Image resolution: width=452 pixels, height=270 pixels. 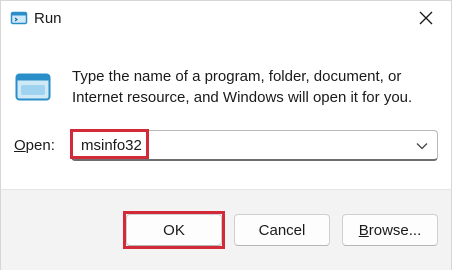 I want to click on open-label: Open:, so click(x=34, y=145).